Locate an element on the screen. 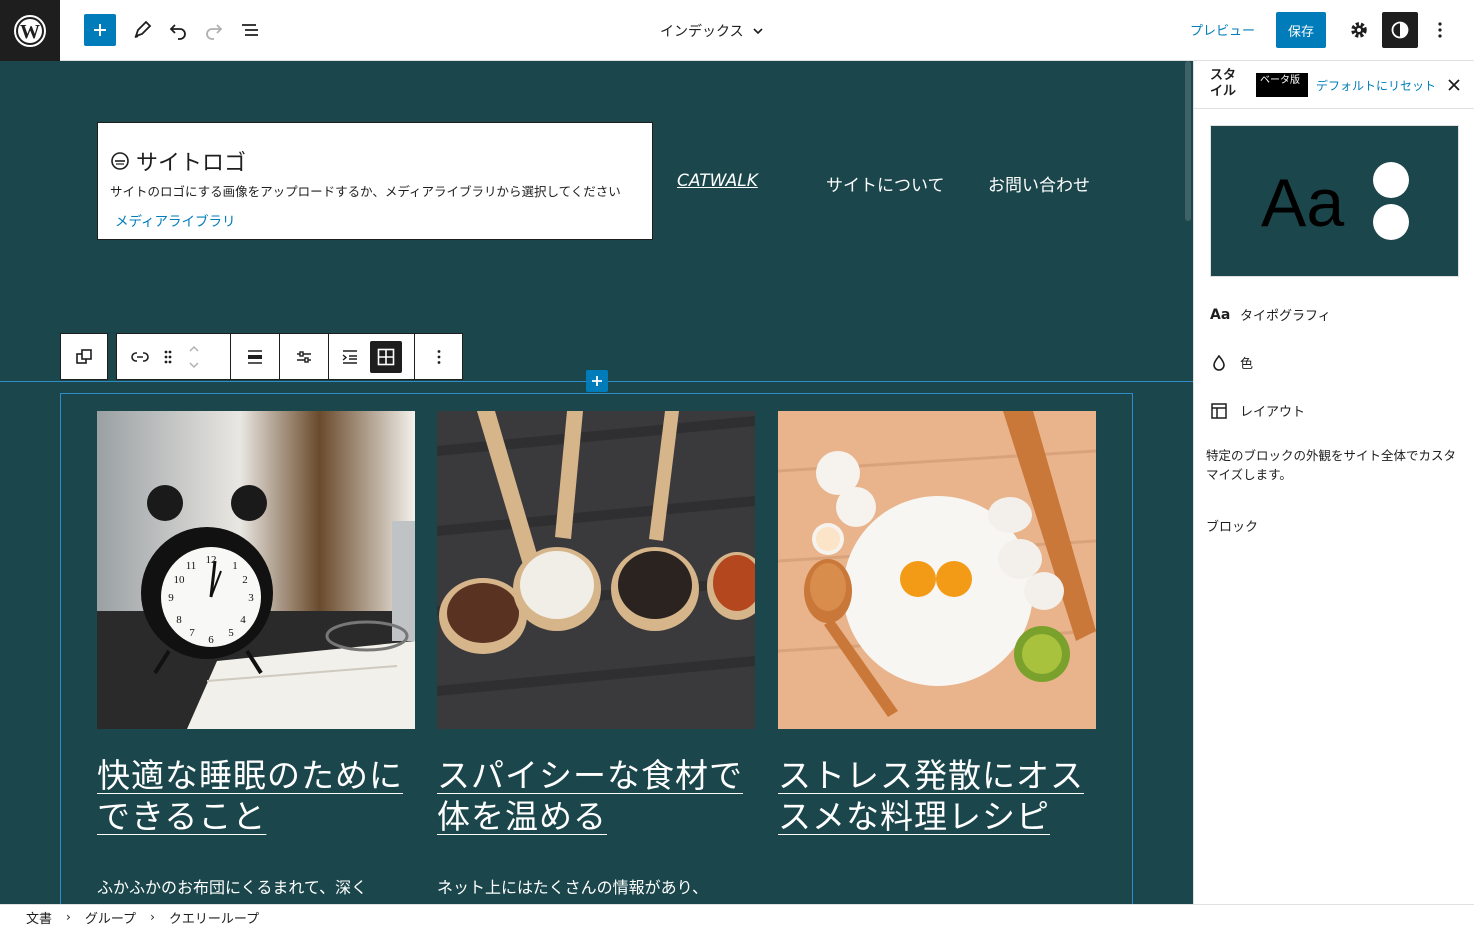 The height and width of the screenshot is (929, 1474). editor-top-bar: W インデックス プレビュー 保存 is located at coordinates (737, 30).